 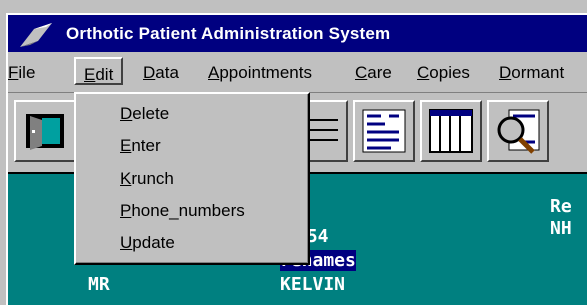 I want to click on edit-menu-krunch: Krunch, so click(x=147, y=179).